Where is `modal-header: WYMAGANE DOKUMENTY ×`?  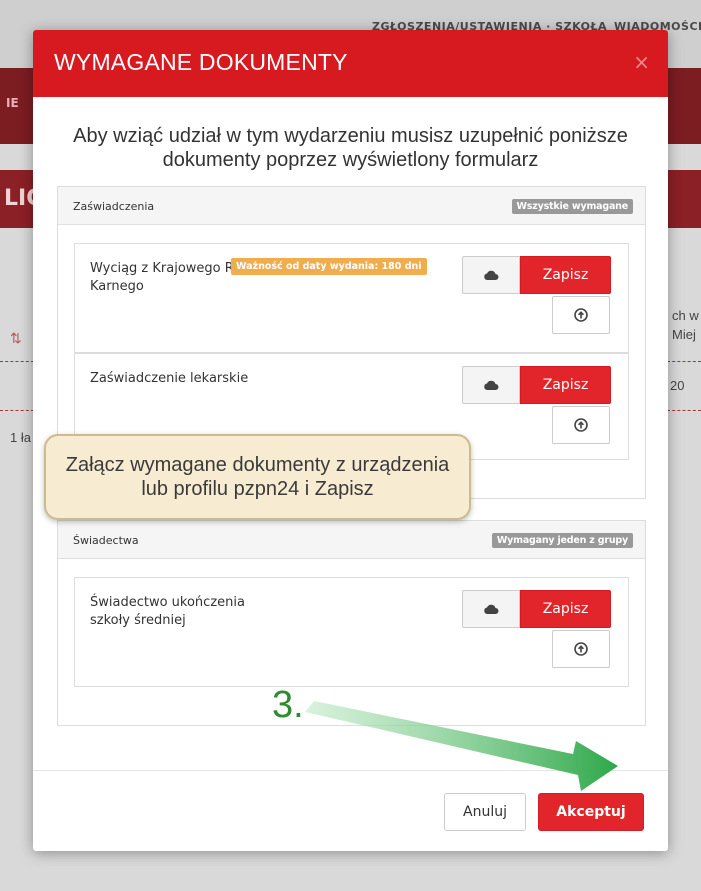
modal-header: WYMAGANE DOKUMENTY × is located at coordinates (350, 63).